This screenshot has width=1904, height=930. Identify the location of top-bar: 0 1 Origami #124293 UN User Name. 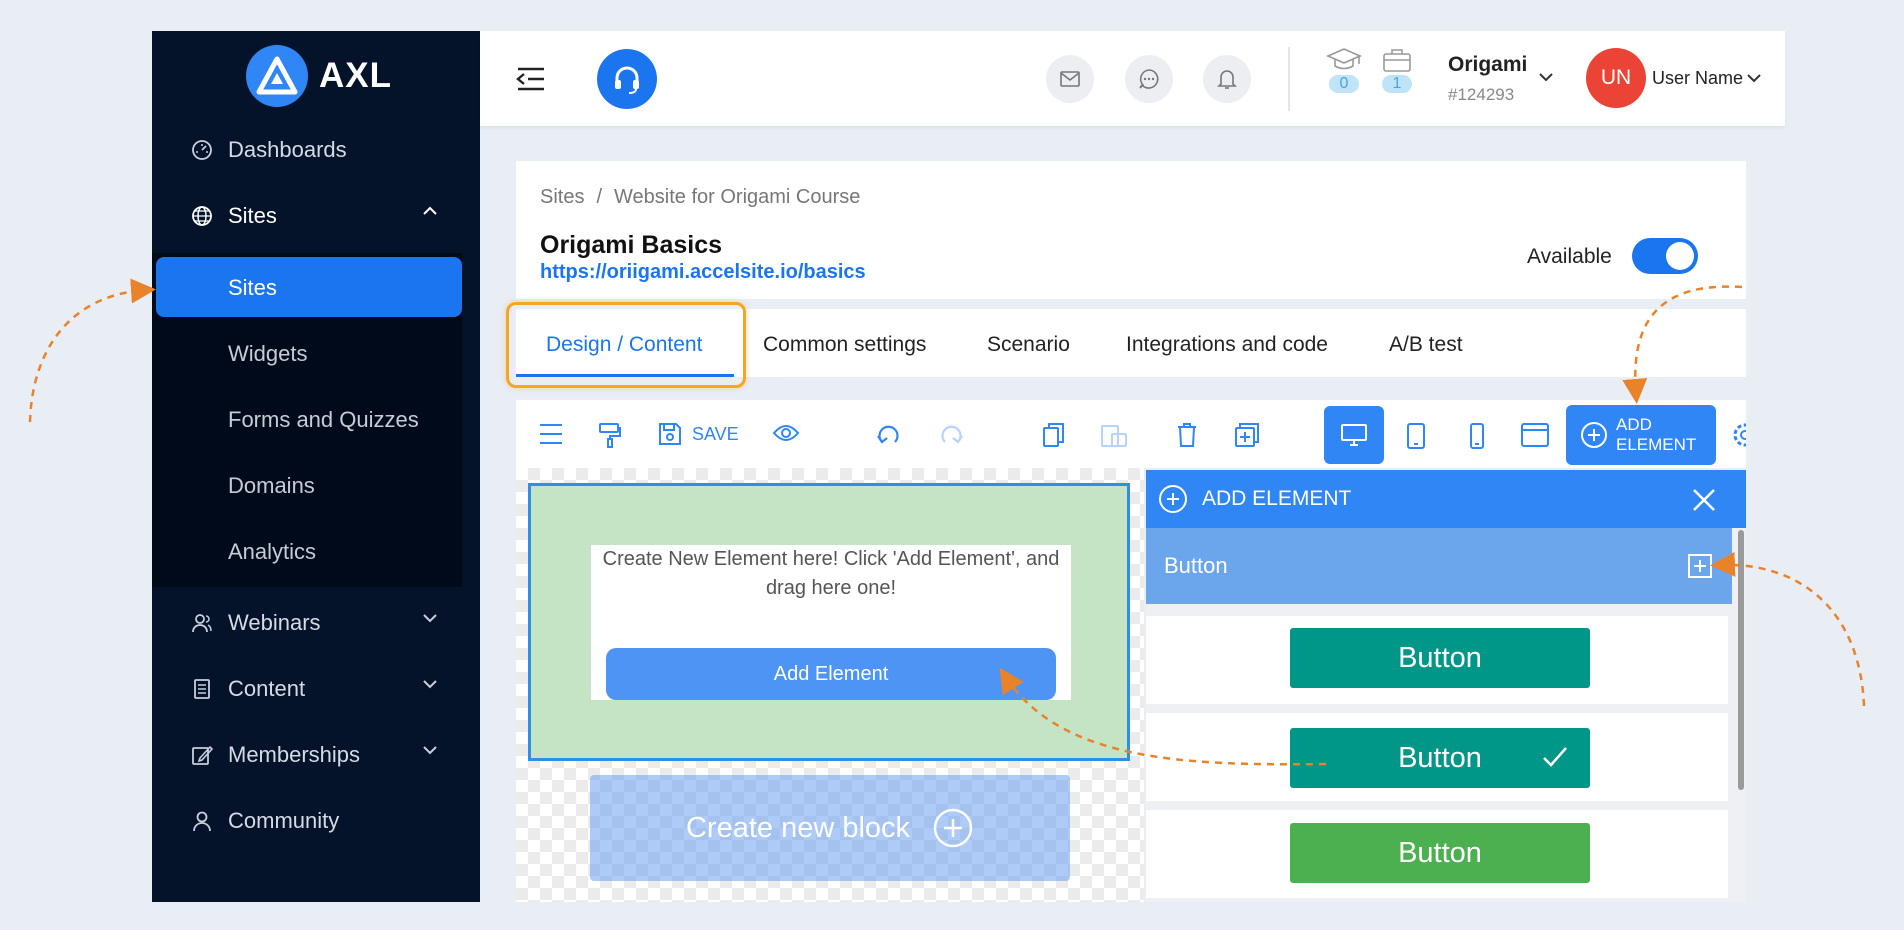
(1132, 78).